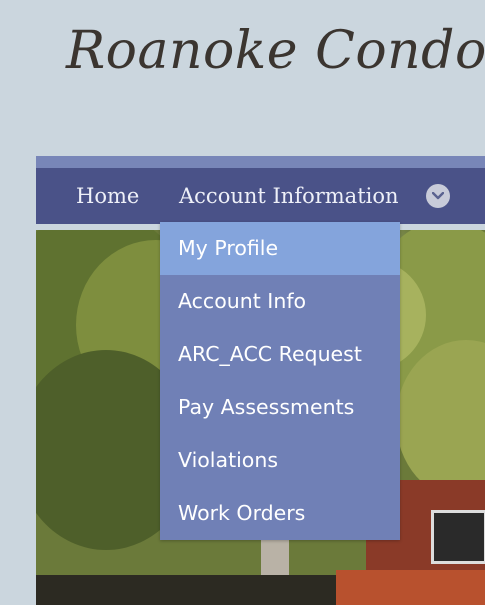  Describe the element at coordinates (260, 162) in the screenshot. I see `nav-top-strip` at that location.